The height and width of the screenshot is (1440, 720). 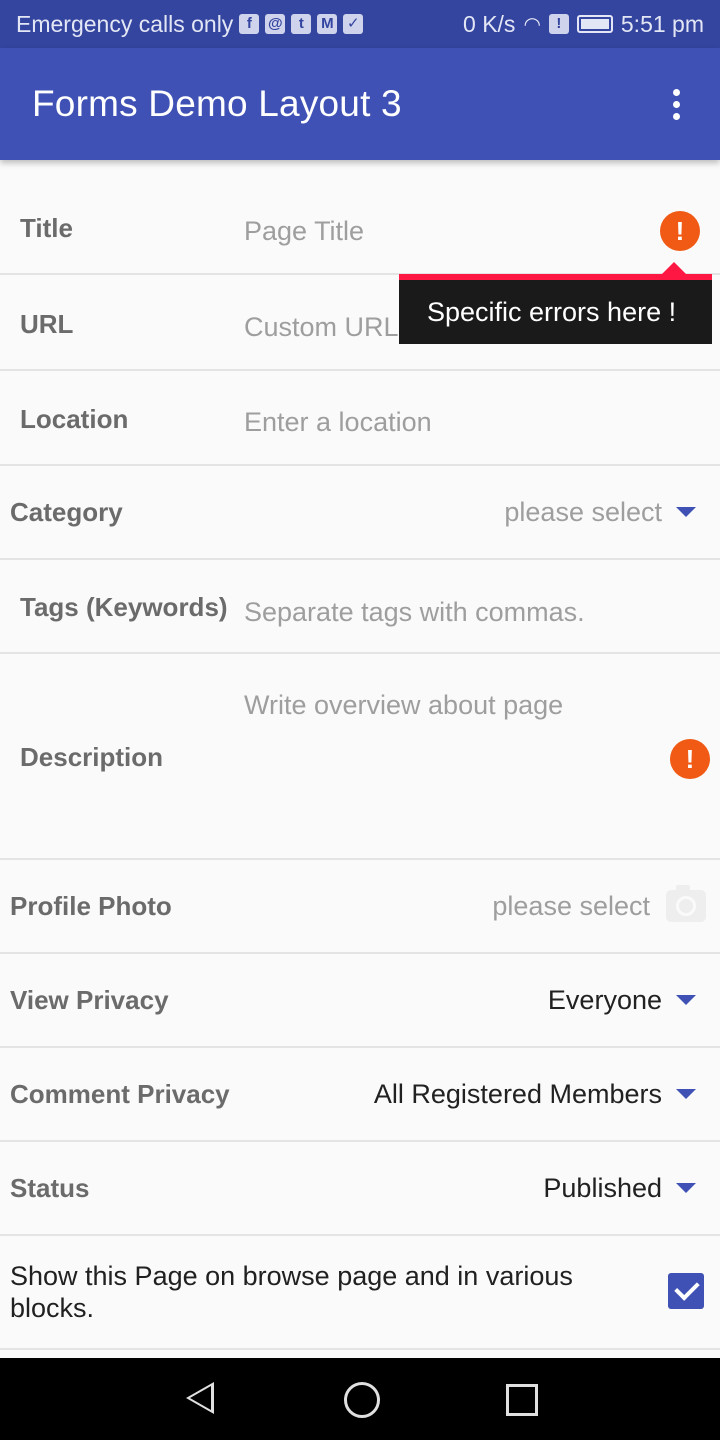 I want to click on app-bar: Forms Demo Layout 3, so click(x=360, y=104).